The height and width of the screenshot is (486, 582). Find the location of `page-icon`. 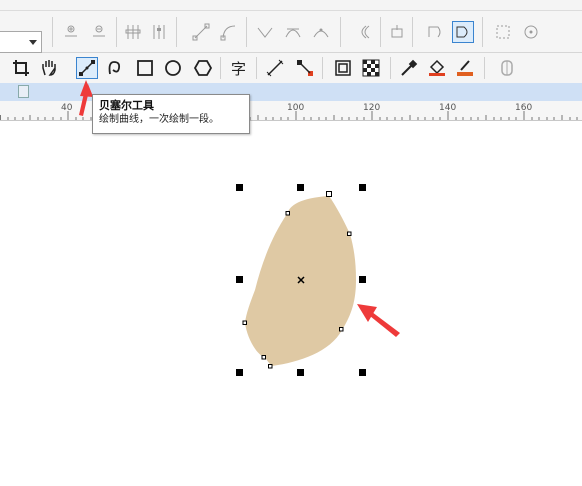

page-icon is located at coordinates (23, 91).